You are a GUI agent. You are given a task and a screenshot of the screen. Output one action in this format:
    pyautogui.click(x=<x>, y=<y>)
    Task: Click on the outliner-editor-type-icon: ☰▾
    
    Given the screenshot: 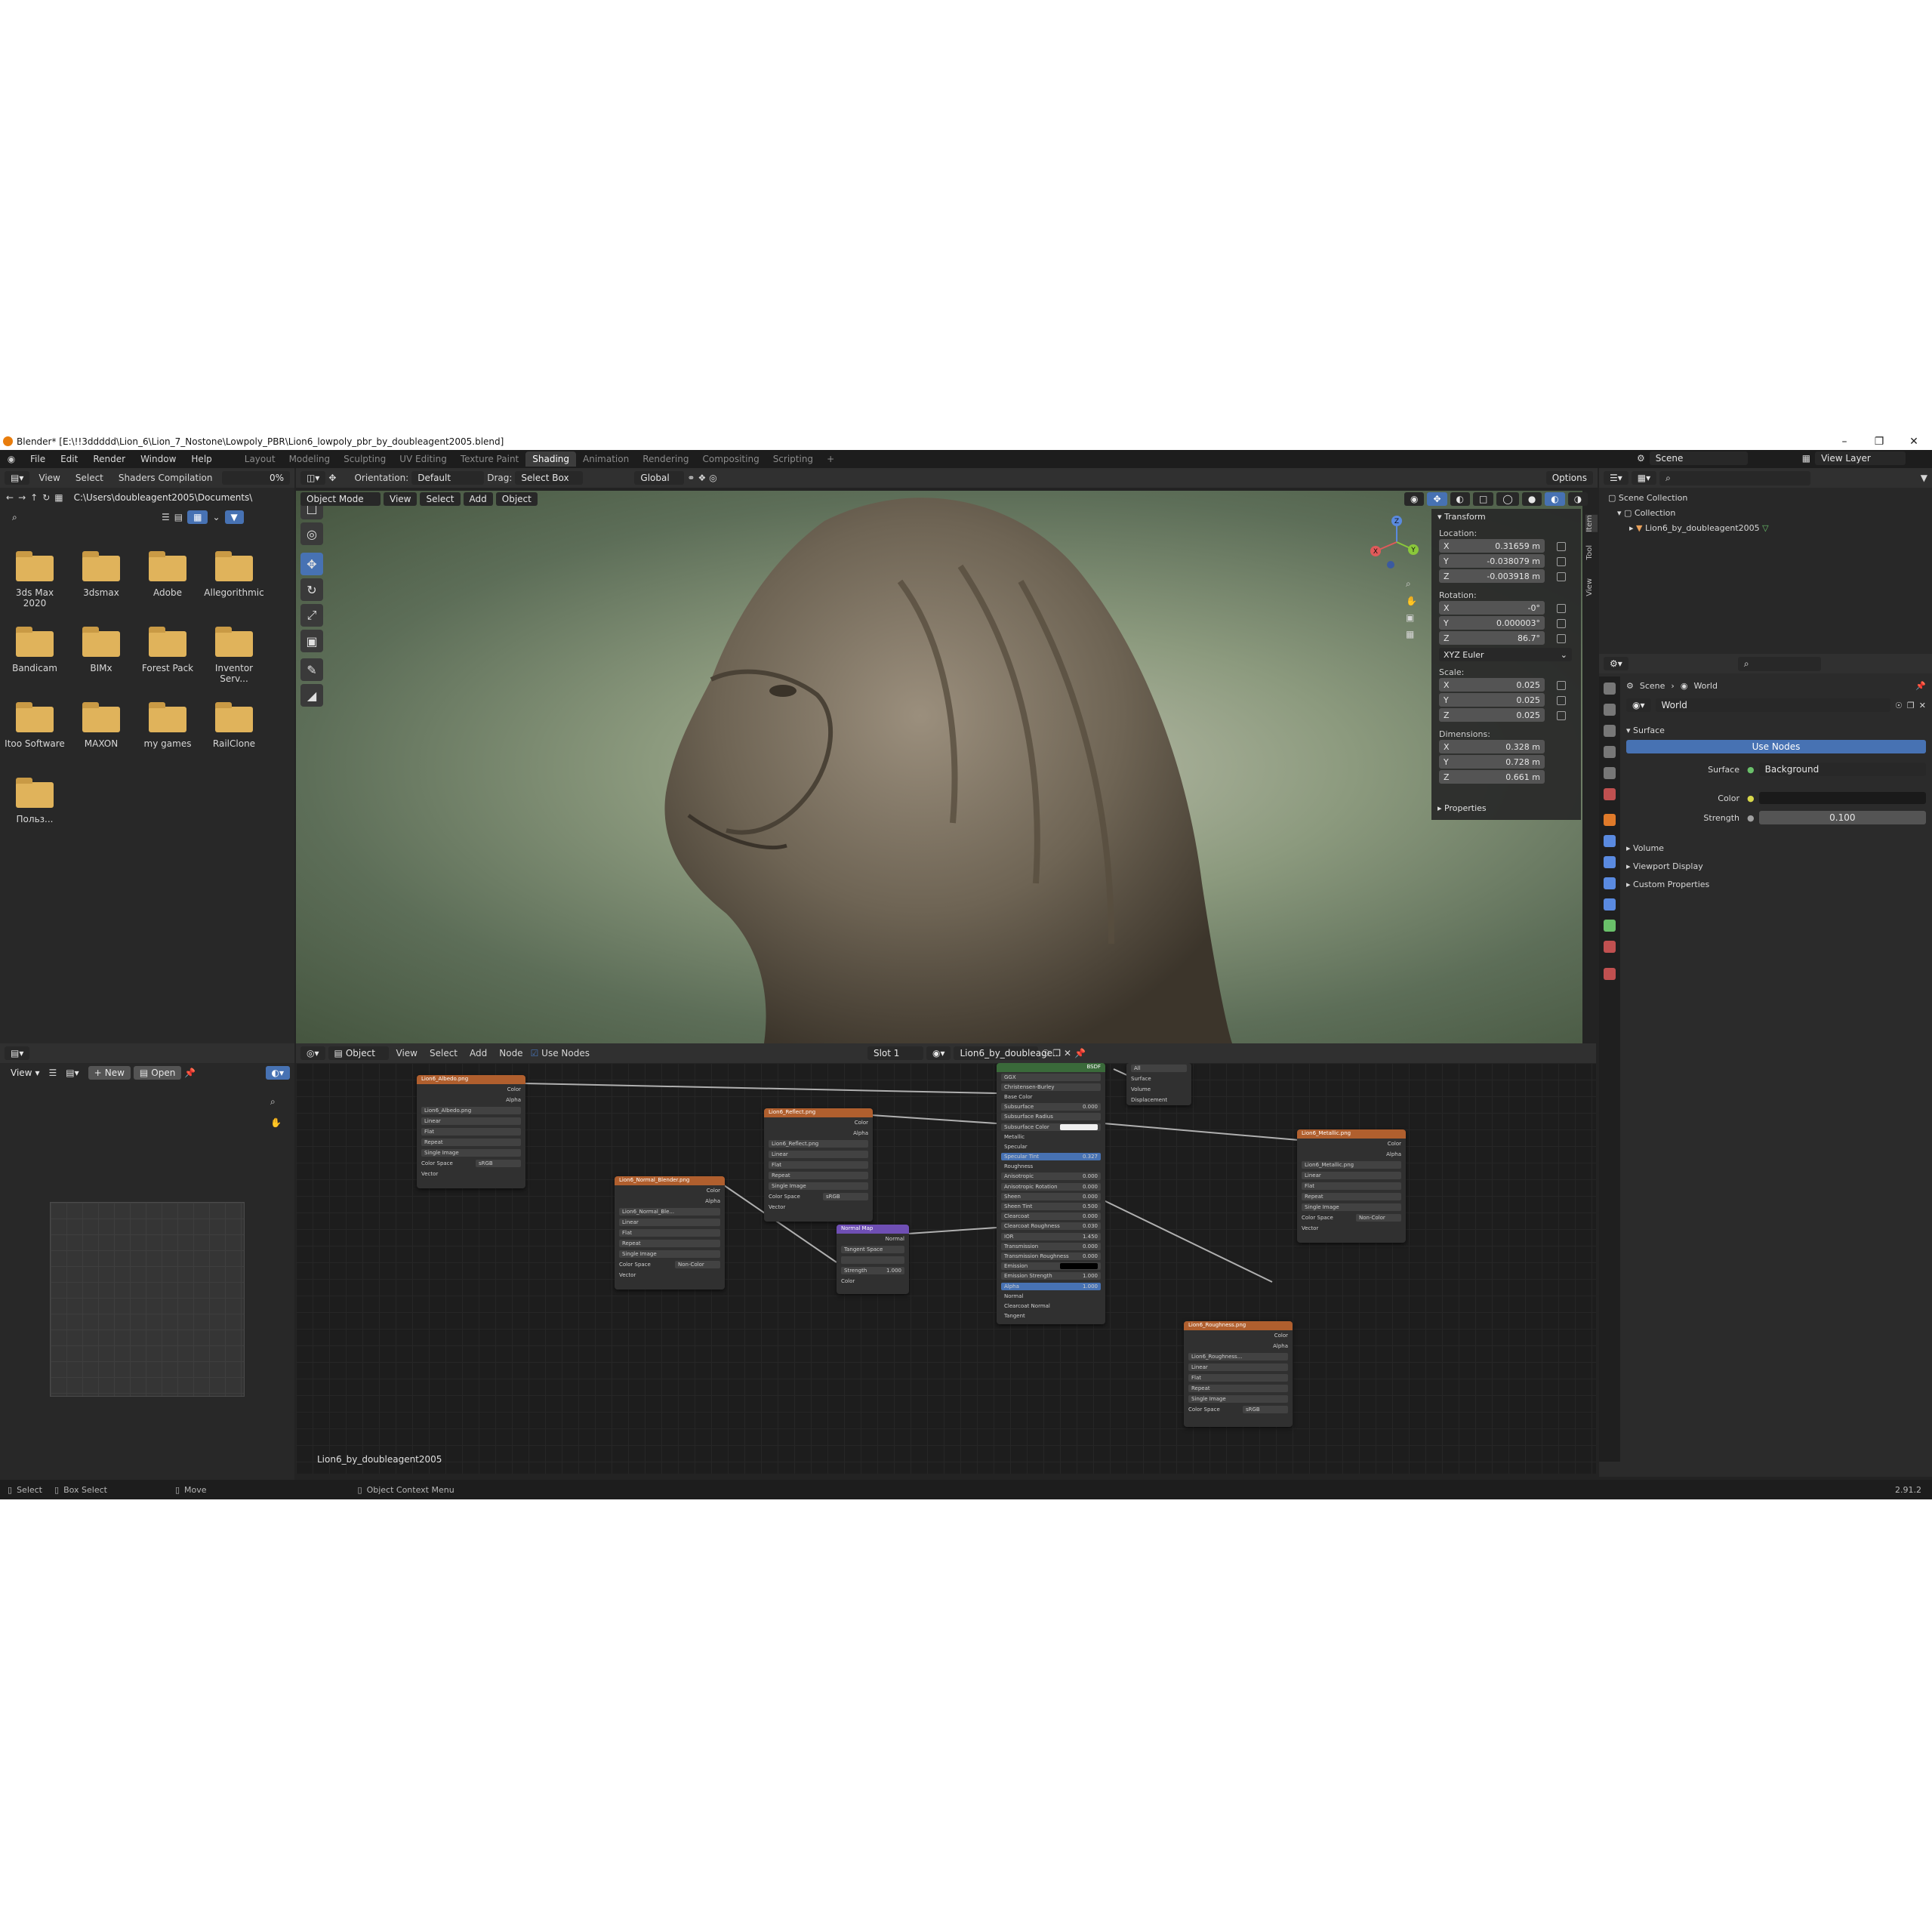 What is the action you would take?
    pyautogui.click(x=1616, y=478)
    